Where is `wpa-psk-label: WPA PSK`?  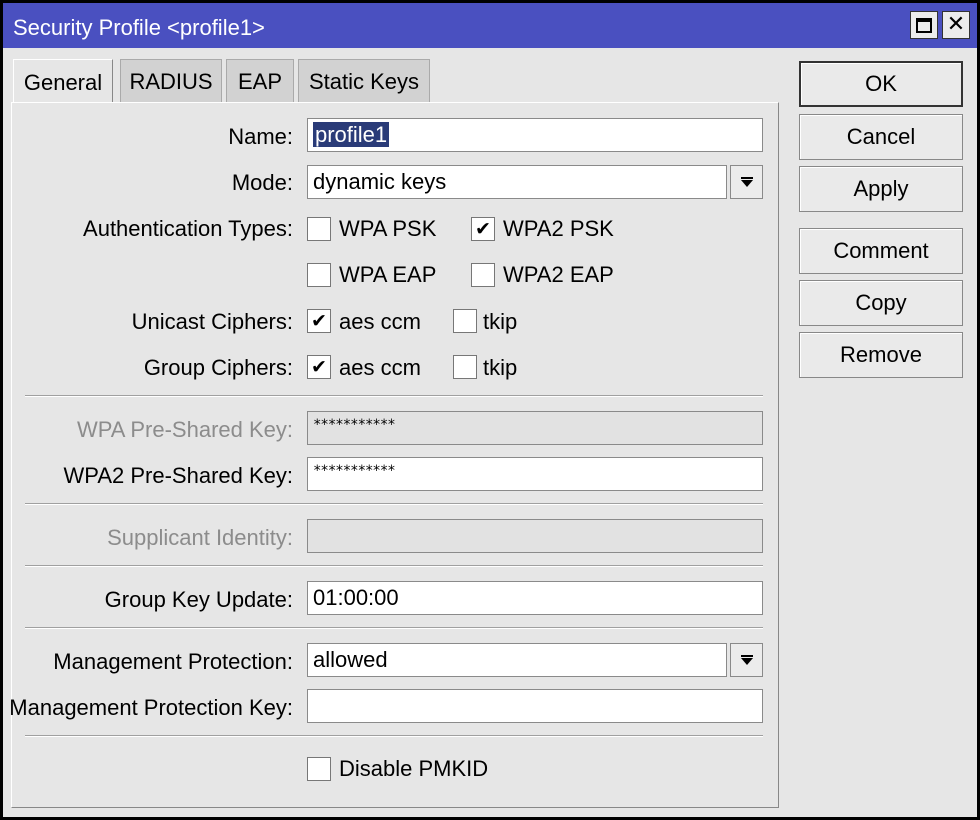
wpa-psk-label: WPA PSK is located at coordinates (388, 228).